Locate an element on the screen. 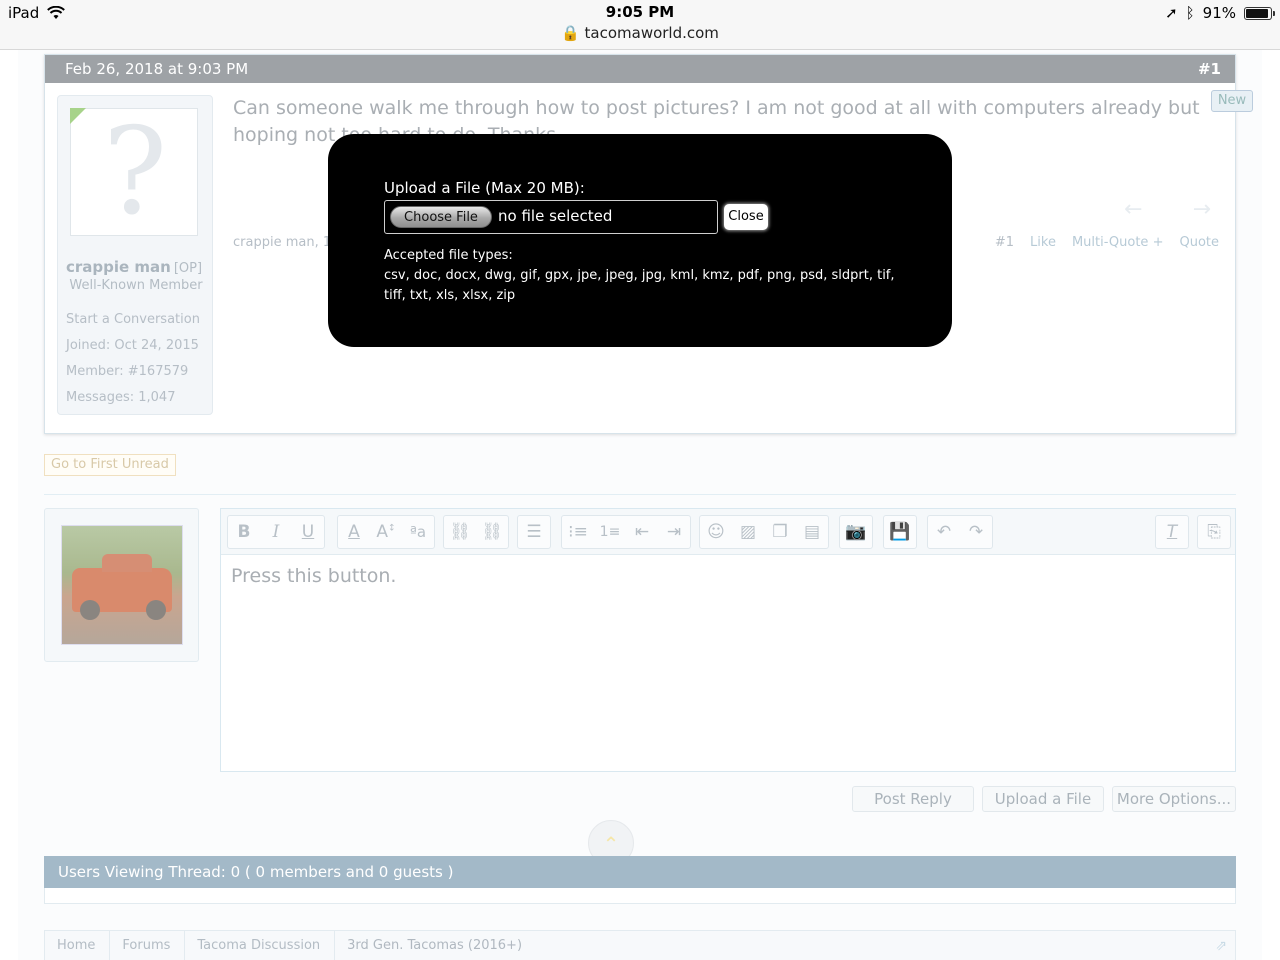 The width and height of the screenshot is (1280, 960). choose-file-button: Choose File is located at coordinates (441, 217).